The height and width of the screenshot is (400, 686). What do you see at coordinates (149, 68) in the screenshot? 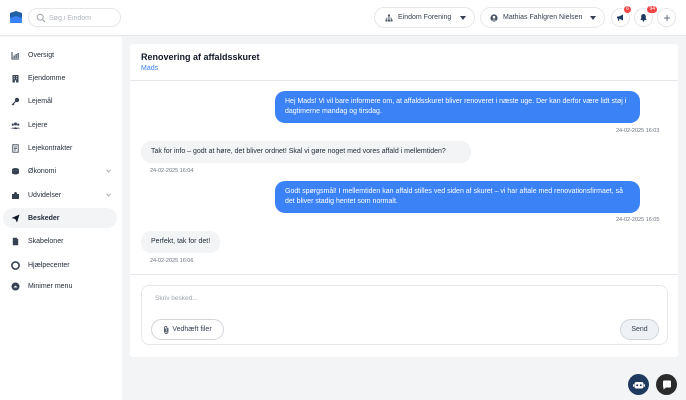
I see `conversation-participant: Mads` at bounding box center [149, 68].